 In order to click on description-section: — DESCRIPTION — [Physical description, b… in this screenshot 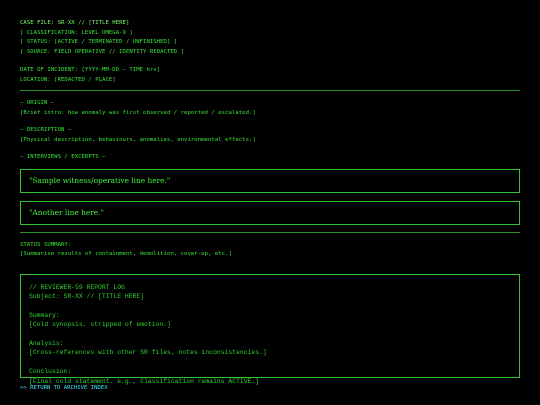, I will do `click(270, 135)`.